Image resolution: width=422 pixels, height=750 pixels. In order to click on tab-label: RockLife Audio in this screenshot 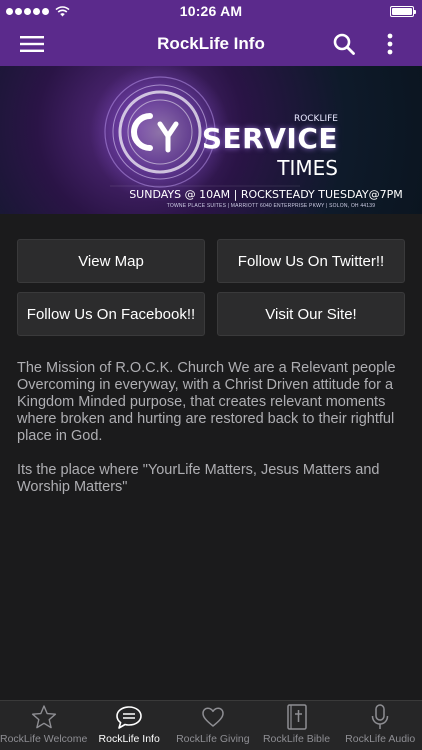, I will do `click(380, 739)`.